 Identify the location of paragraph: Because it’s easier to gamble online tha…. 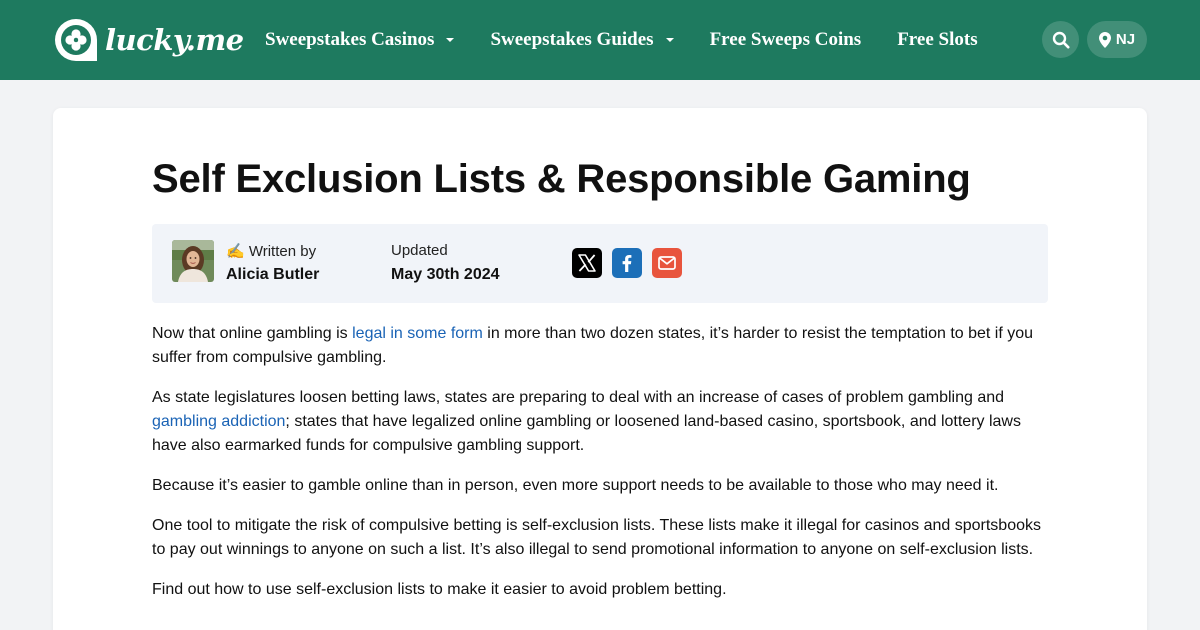
(575, 485).